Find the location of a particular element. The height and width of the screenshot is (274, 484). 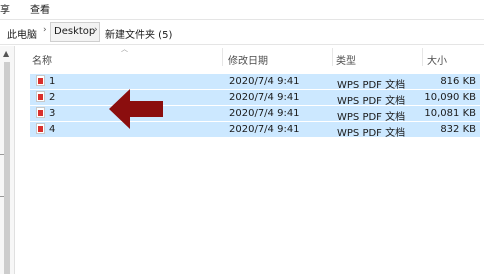

ribbon-menu: 享 查看 is located at coordinates (242, 8).